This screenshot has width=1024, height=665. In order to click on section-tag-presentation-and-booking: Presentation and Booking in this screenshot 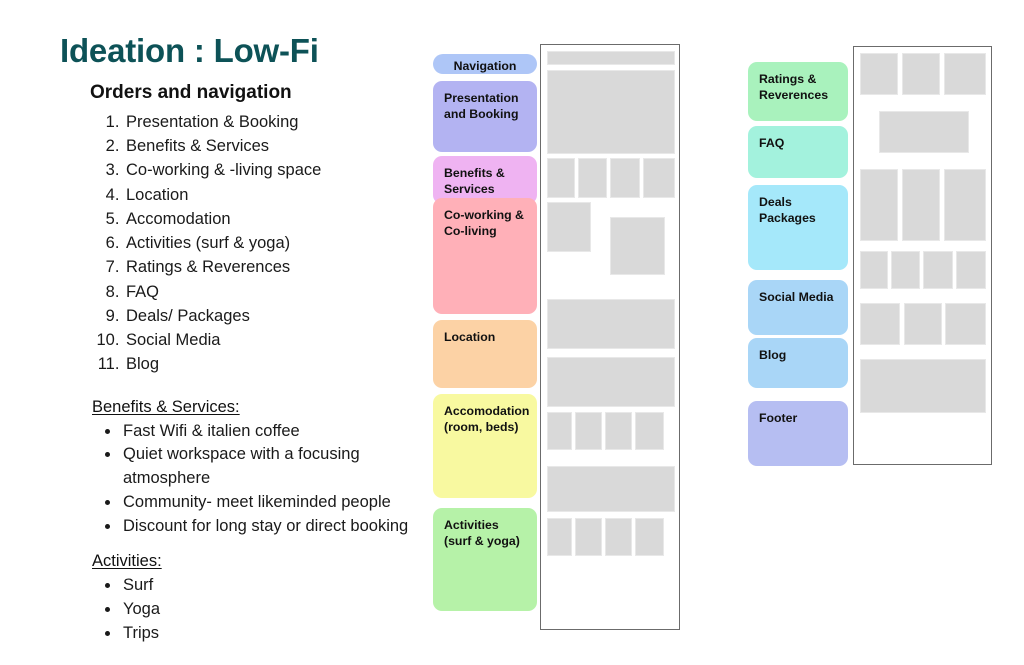, I will do `click(485, 116)`.